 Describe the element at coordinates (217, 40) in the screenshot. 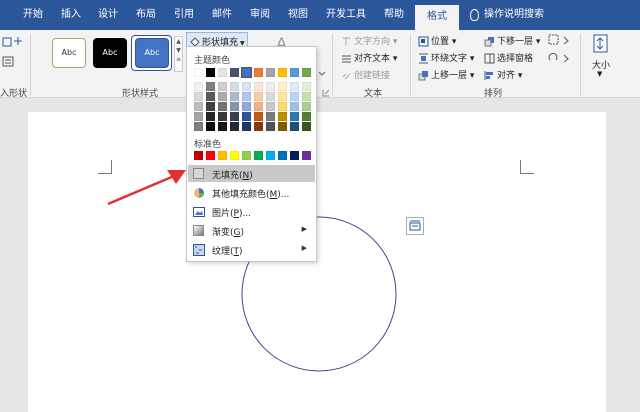

I see `shape-fill-button: 形状填充 ▼` at that location.